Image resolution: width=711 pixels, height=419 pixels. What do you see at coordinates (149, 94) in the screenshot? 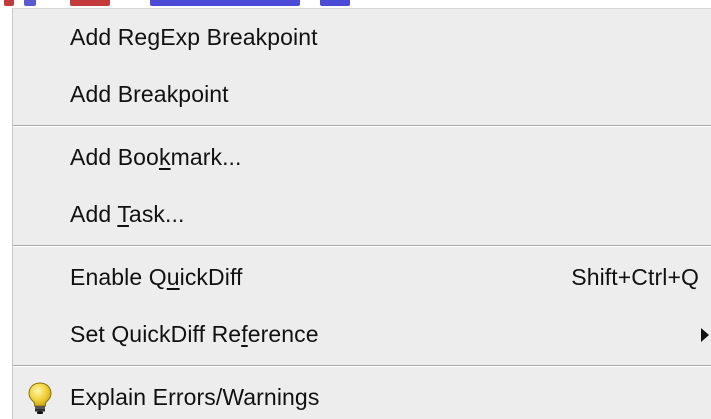
I see `menu-item-label: Add Breakpoint` at bounding box center [149, 94].